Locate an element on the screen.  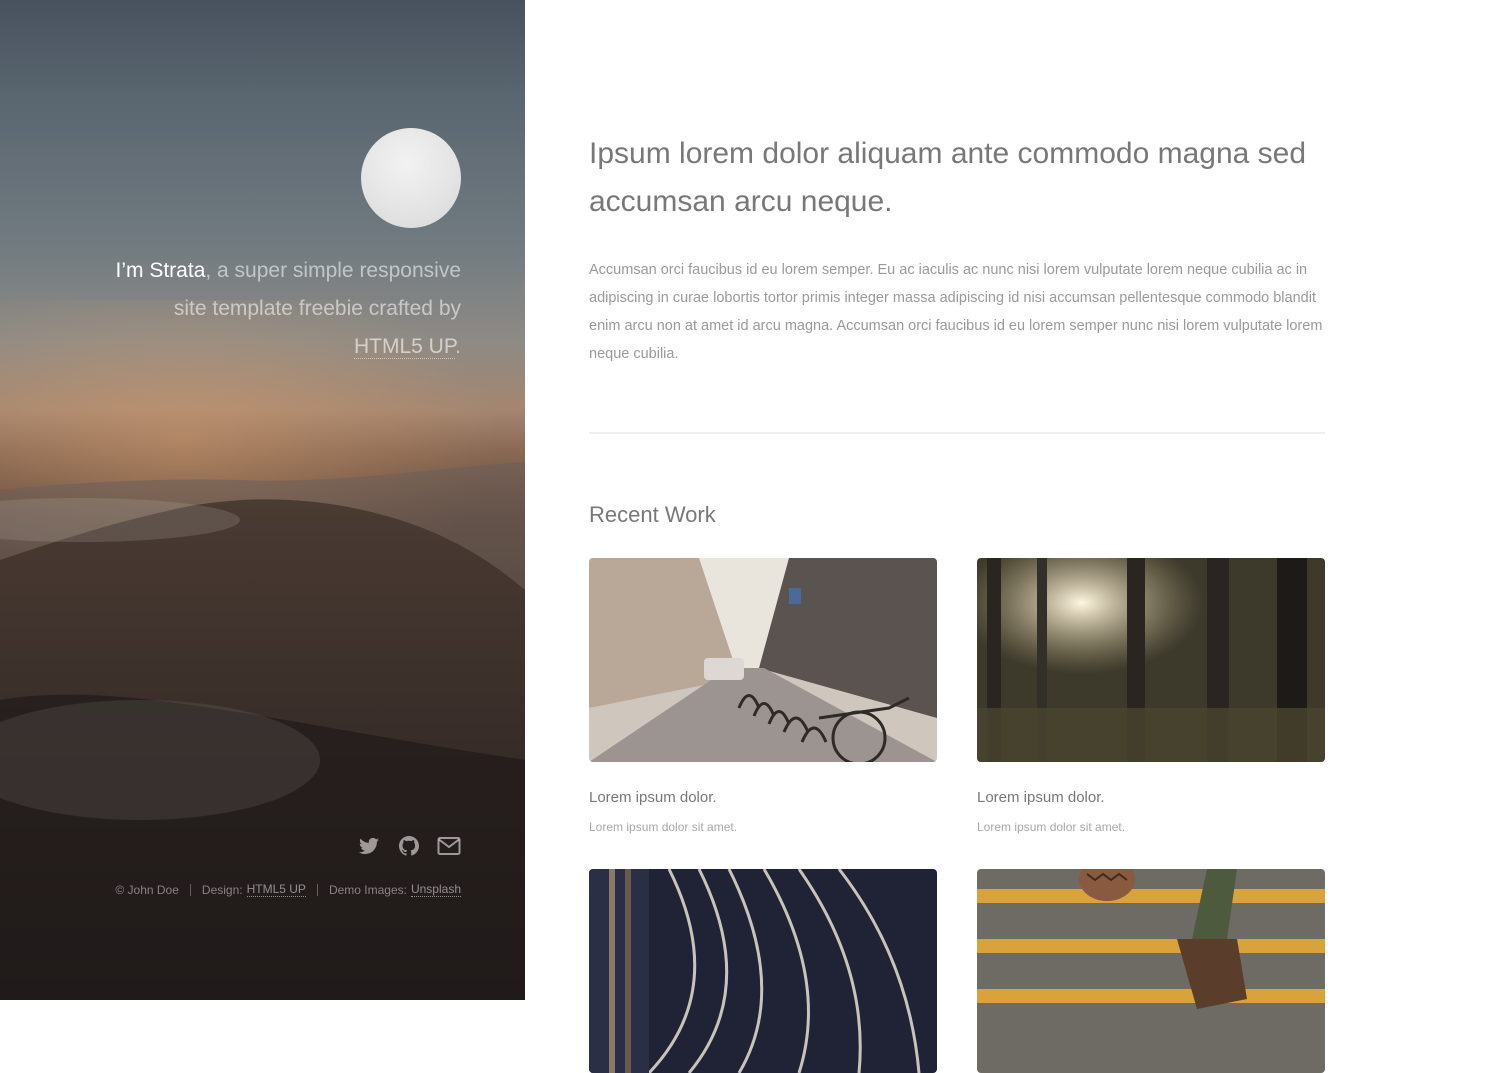
avatar is located at coordinates (411, 178).